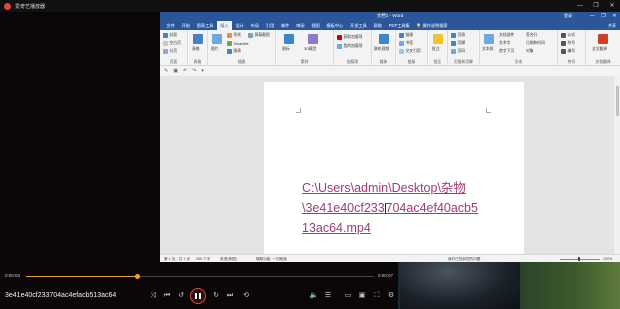  What do you see at coordinates (167, 296) in the screenshot?
I see `previous-icon: ⏮` at bounding box center [167, 296].